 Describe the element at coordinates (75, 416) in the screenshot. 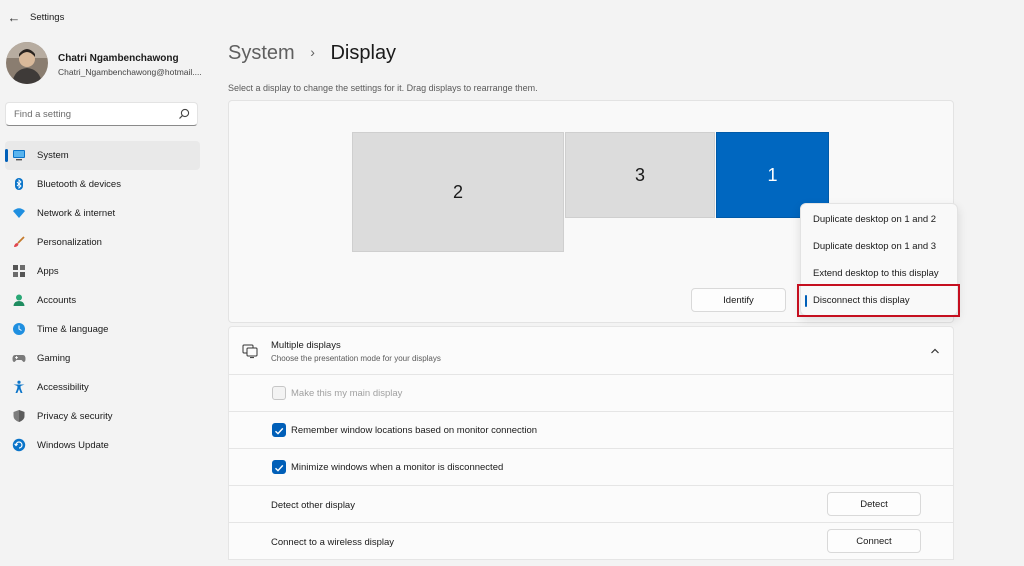

I see `sidebar-item-label: Privacy & security` at that location.